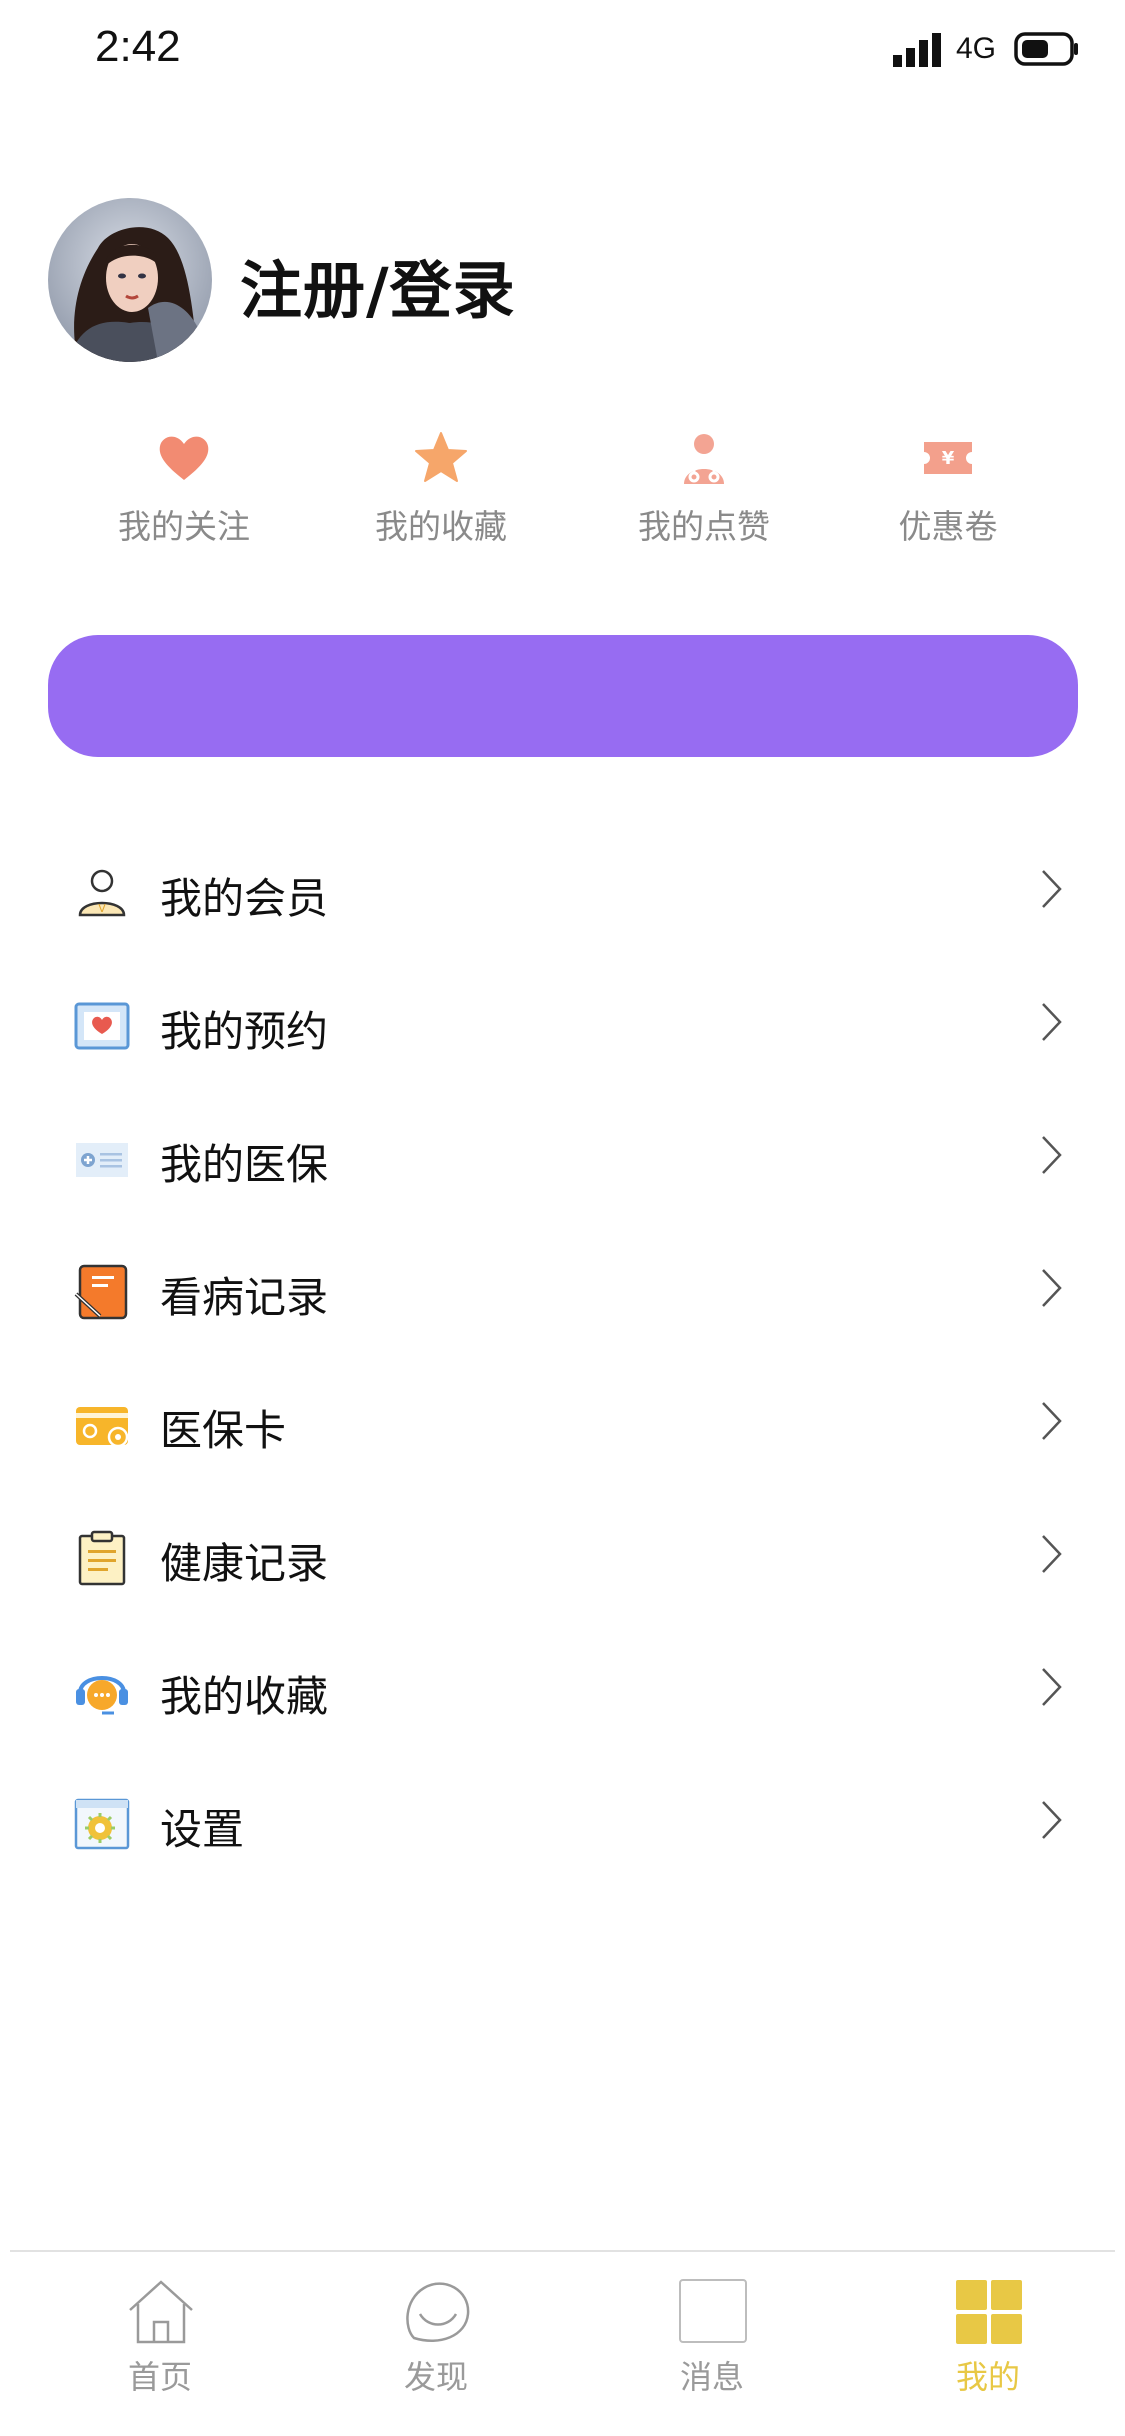 The image size is (1125, 2436). I want to click on member-icon: V, so click(102, 893).